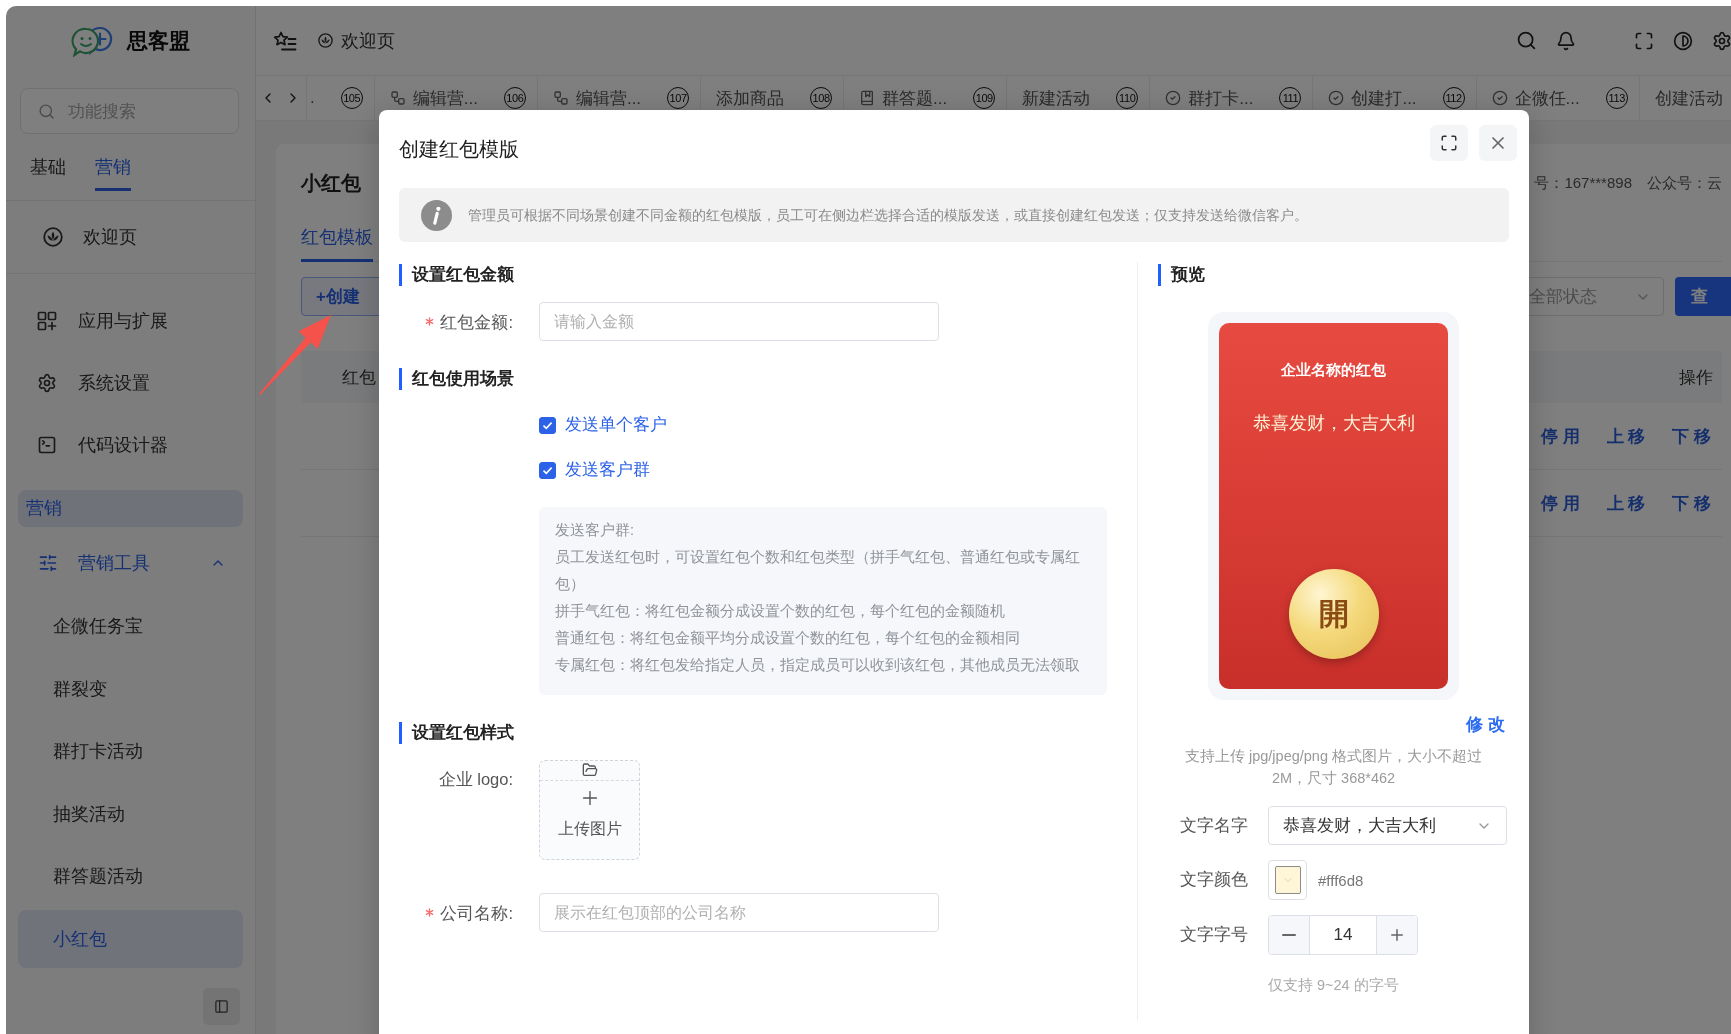 This screenshot has width=1731, height=1034. What do you see at coordinates (130, 751) in the screenshot?
I see `sidebar-item: 群打卡活动` at bounding box center [130, 751].